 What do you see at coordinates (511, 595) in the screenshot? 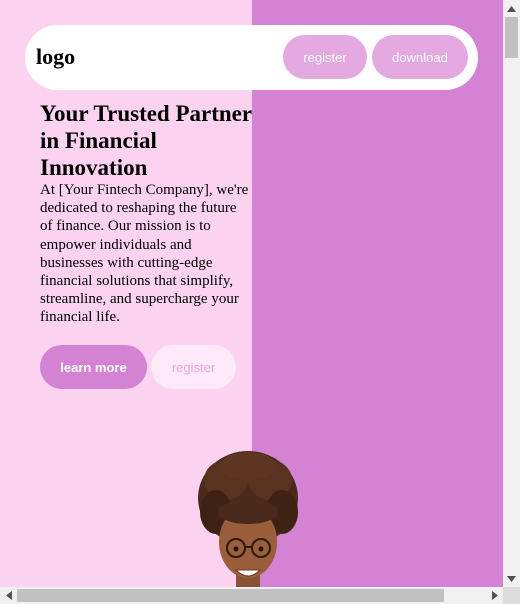
I see `scrollbar-corner` at bounding box center [511, 595].